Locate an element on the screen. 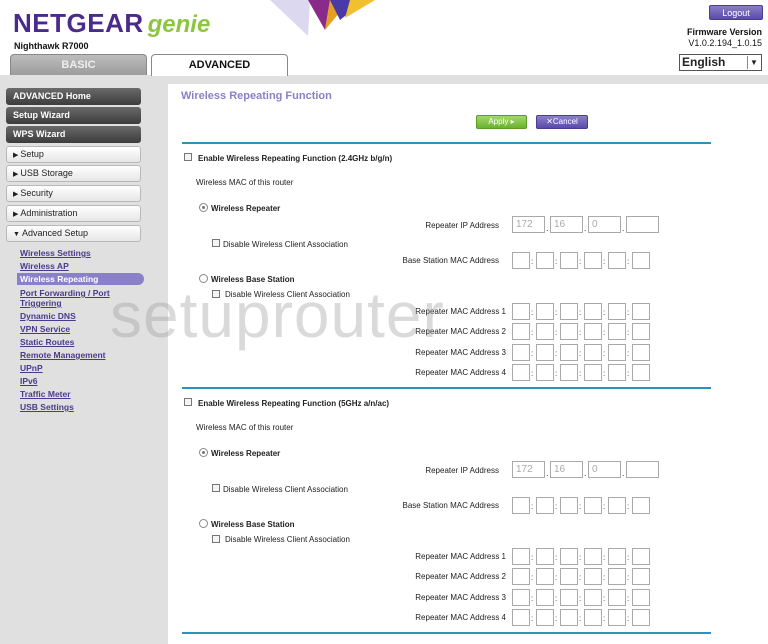  sidebar-advanced-home: ADVANCED Home is located at coordinates (73, 96).